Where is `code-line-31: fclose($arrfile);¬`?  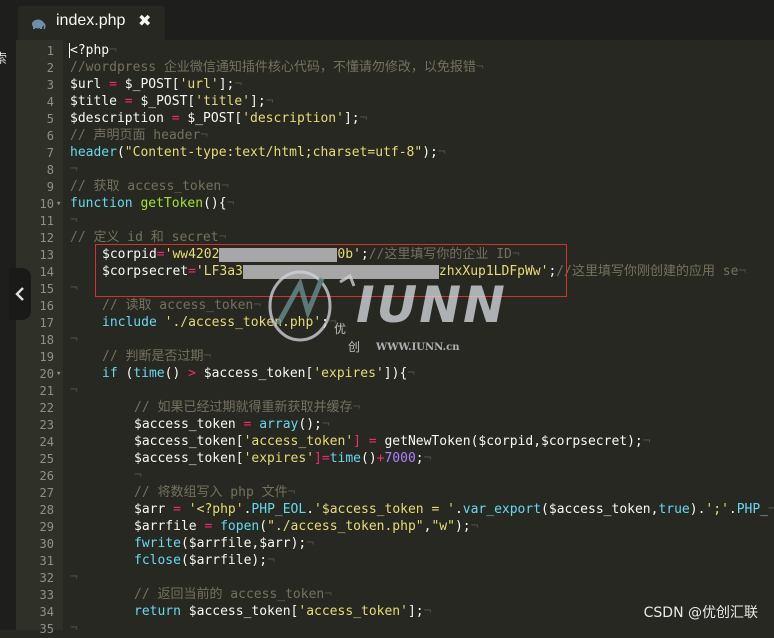 code-line-31: fclose($arrfile);¬ is located at coordinates (204, 560).